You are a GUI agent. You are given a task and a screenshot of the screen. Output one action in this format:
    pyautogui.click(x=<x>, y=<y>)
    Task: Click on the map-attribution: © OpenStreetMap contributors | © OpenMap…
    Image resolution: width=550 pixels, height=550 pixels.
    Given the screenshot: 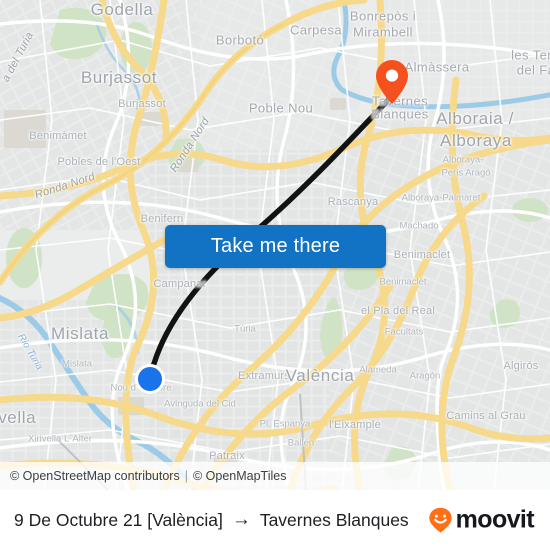 What is the action you would take?
    pyautogui.click(x=275, y=476)
    